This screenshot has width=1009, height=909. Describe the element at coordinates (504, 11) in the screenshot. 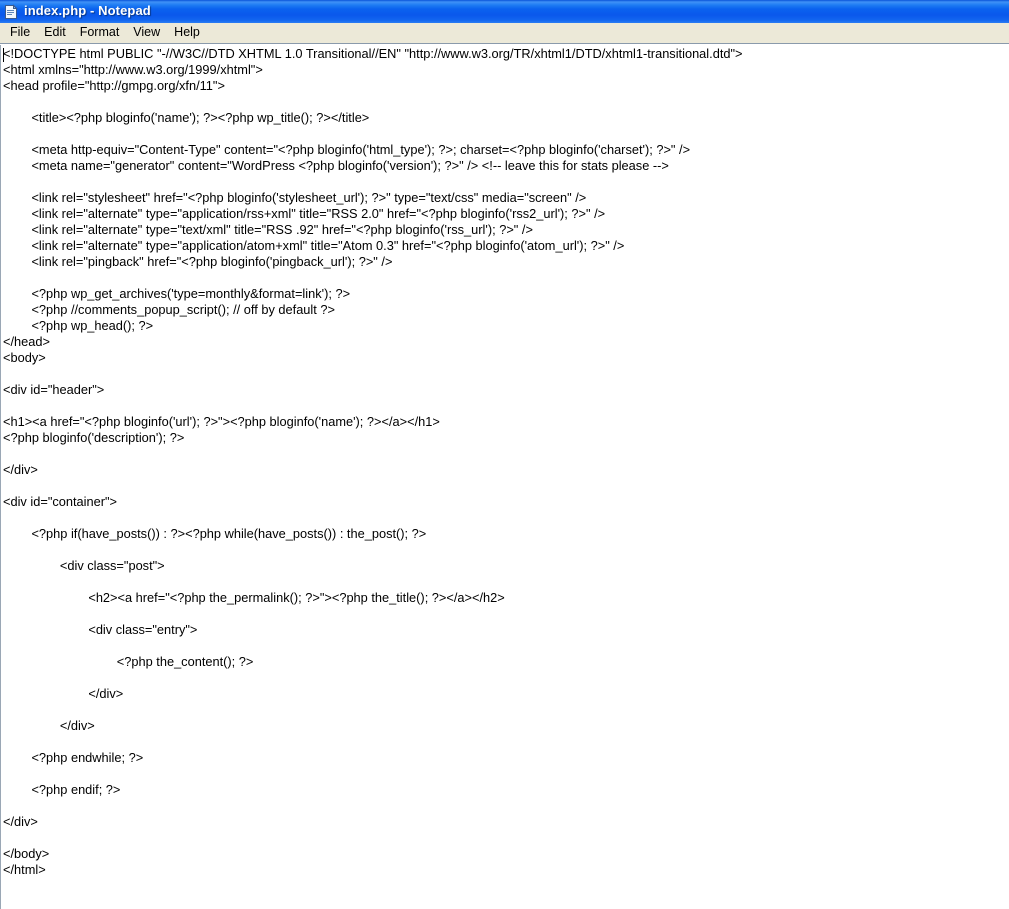

I see `window-titlebar: index.php - Notepad` at that location.